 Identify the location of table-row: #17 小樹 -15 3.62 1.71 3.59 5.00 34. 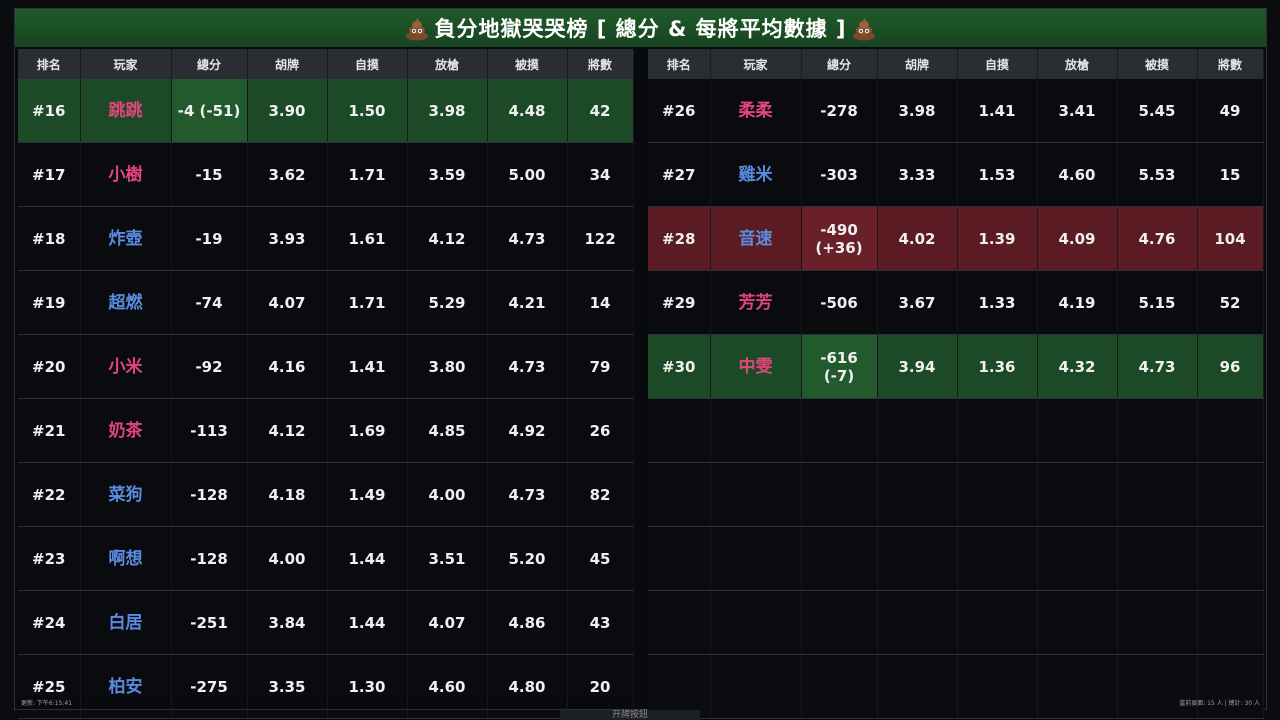
(326, 174).